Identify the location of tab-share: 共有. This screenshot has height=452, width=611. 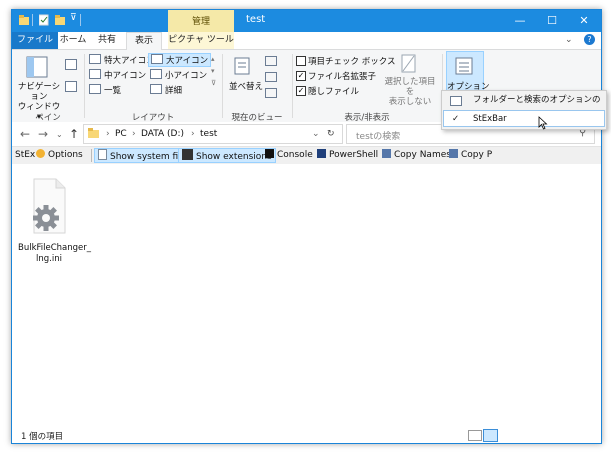
(107, 40).